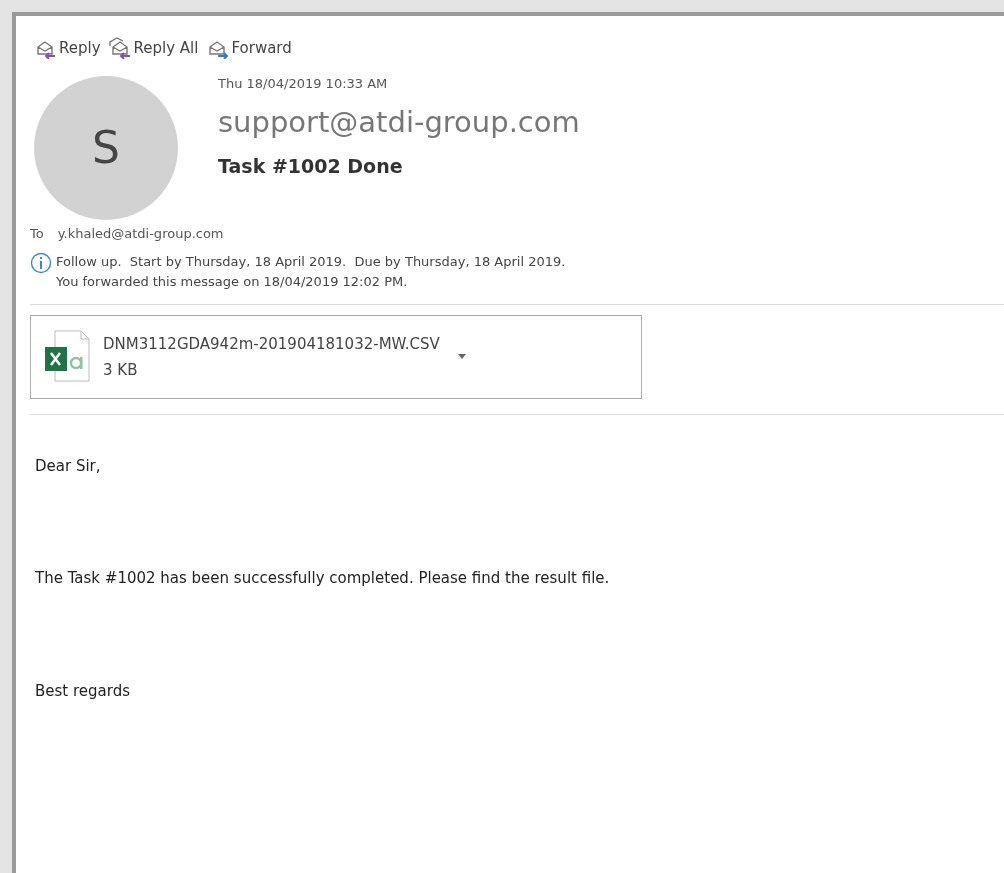 This screenshot has width=1004, height=873. I want to click on recipient-address: y.khaled@atdi-group.com, so click(140, 234).